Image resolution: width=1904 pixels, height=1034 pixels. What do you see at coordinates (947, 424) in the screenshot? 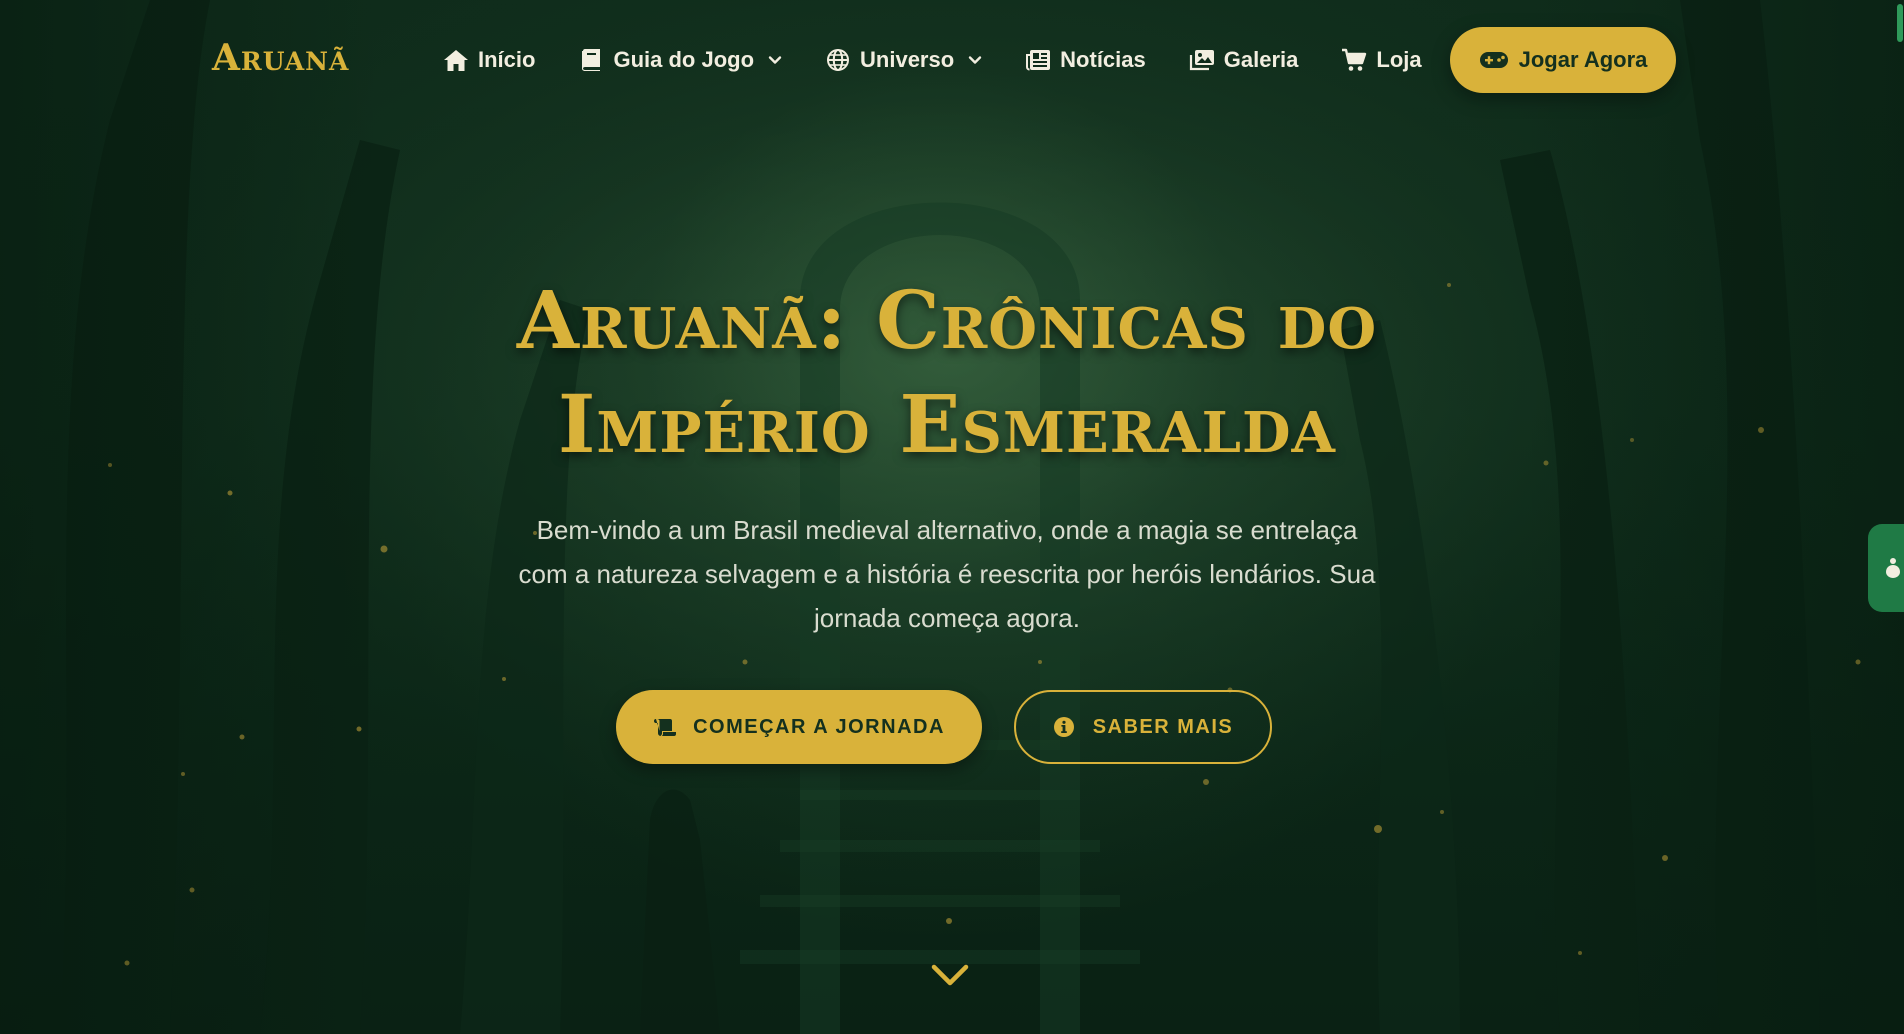
I see `hero-title-line-2: Império Esmeralda` at bounding box center [947, 424].